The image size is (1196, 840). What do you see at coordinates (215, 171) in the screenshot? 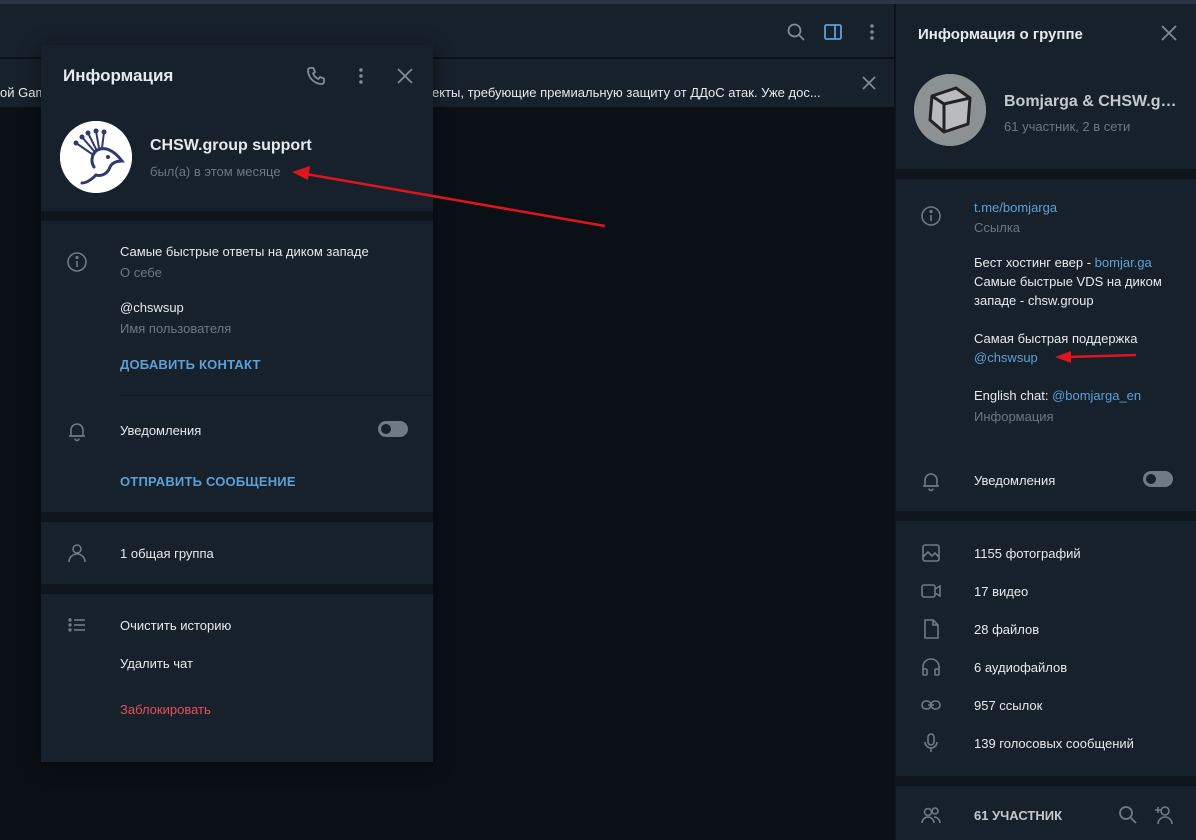
I see `user-last-seen: был(а) в этом месяце` at bounding box center [215, 171].